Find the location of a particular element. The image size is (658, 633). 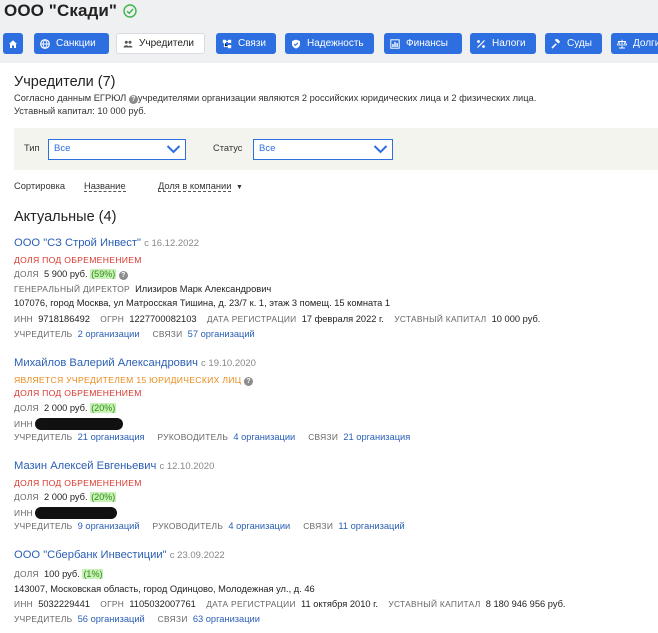

home-icon is located at coordinates (13, 43).